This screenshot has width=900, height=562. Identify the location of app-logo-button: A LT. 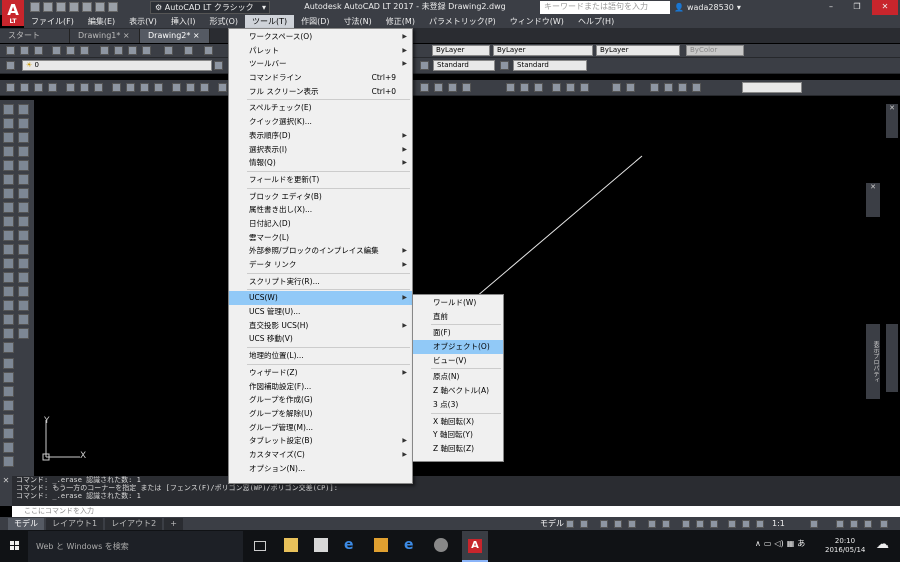
(13, 13).